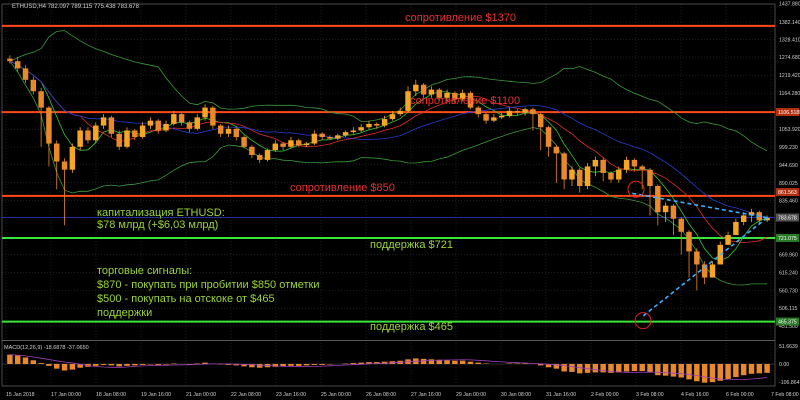 This screenshot has height=400, width=800. Describe the element at coordinates (787, 239) in the screenshot. I see `price-tag-label: 721.075` at that location.